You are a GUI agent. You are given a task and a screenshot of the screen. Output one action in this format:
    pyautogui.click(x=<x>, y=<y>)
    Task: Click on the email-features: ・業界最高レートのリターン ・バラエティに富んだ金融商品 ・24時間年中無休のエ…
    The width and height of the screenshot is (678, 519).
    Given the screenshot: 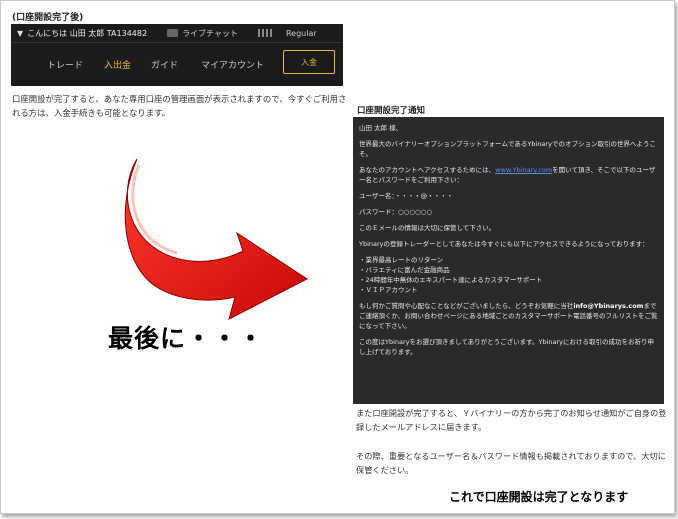 What is the action you would take?
    pyautogui.click(x=508, y=275)
    